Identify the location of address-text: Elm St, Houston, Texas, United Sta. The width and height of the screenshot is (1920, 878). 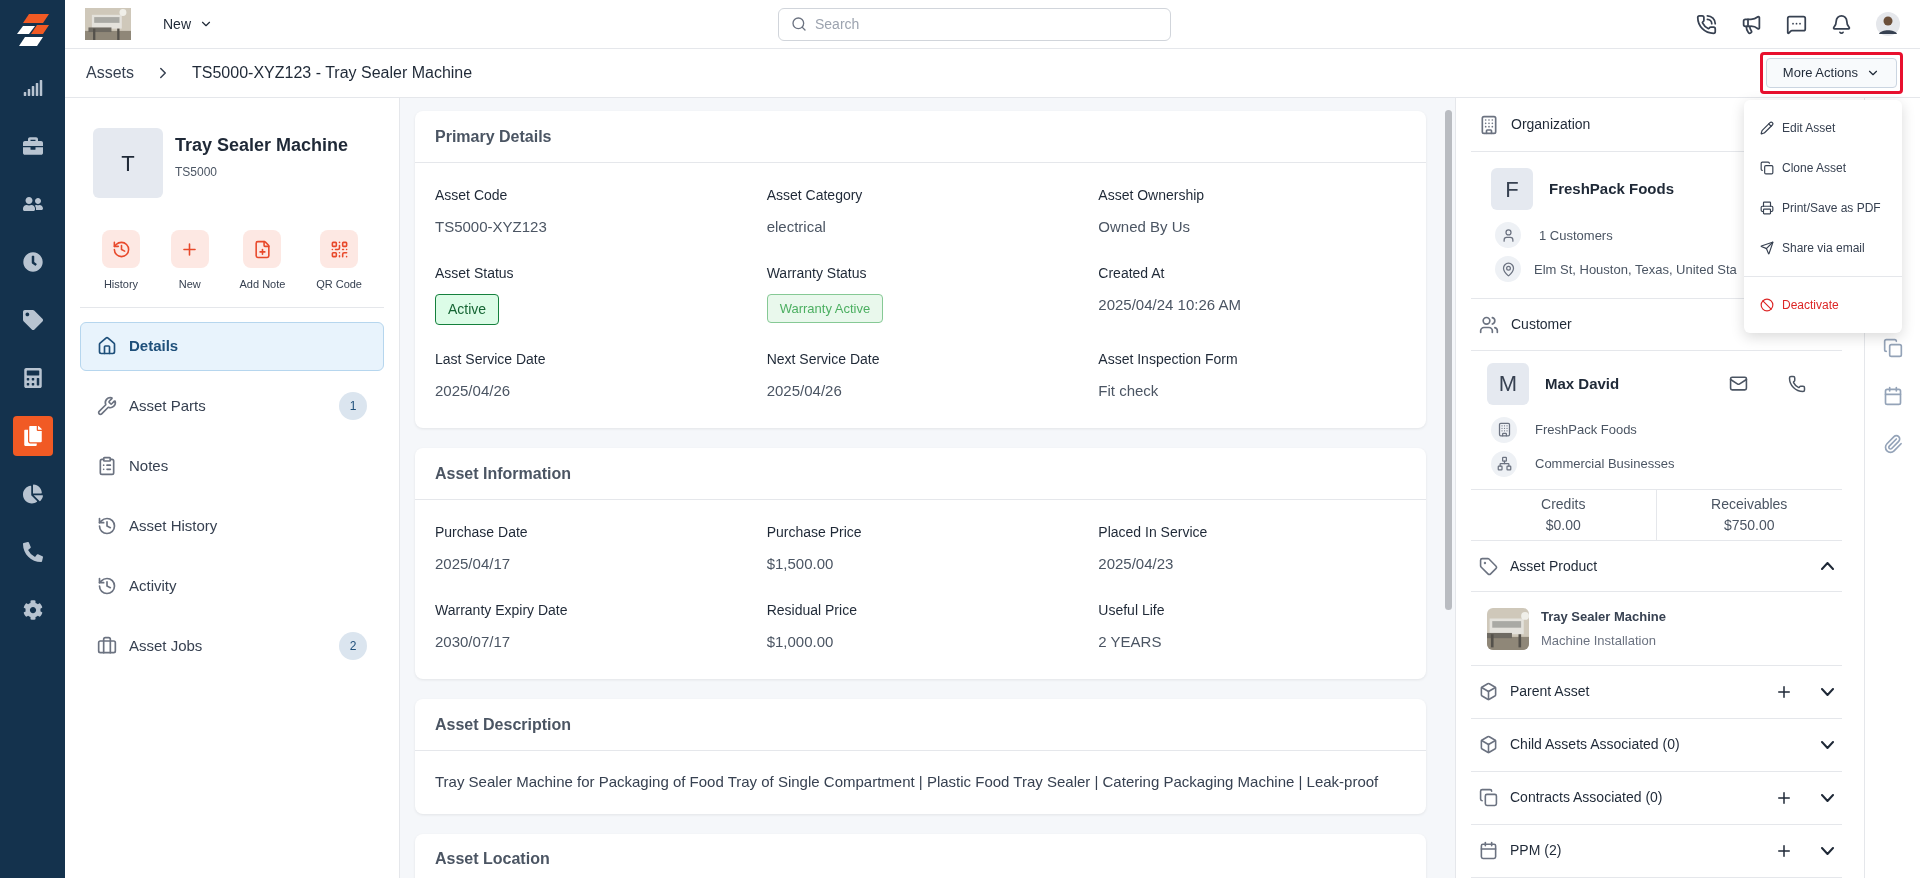
(1635, 269).